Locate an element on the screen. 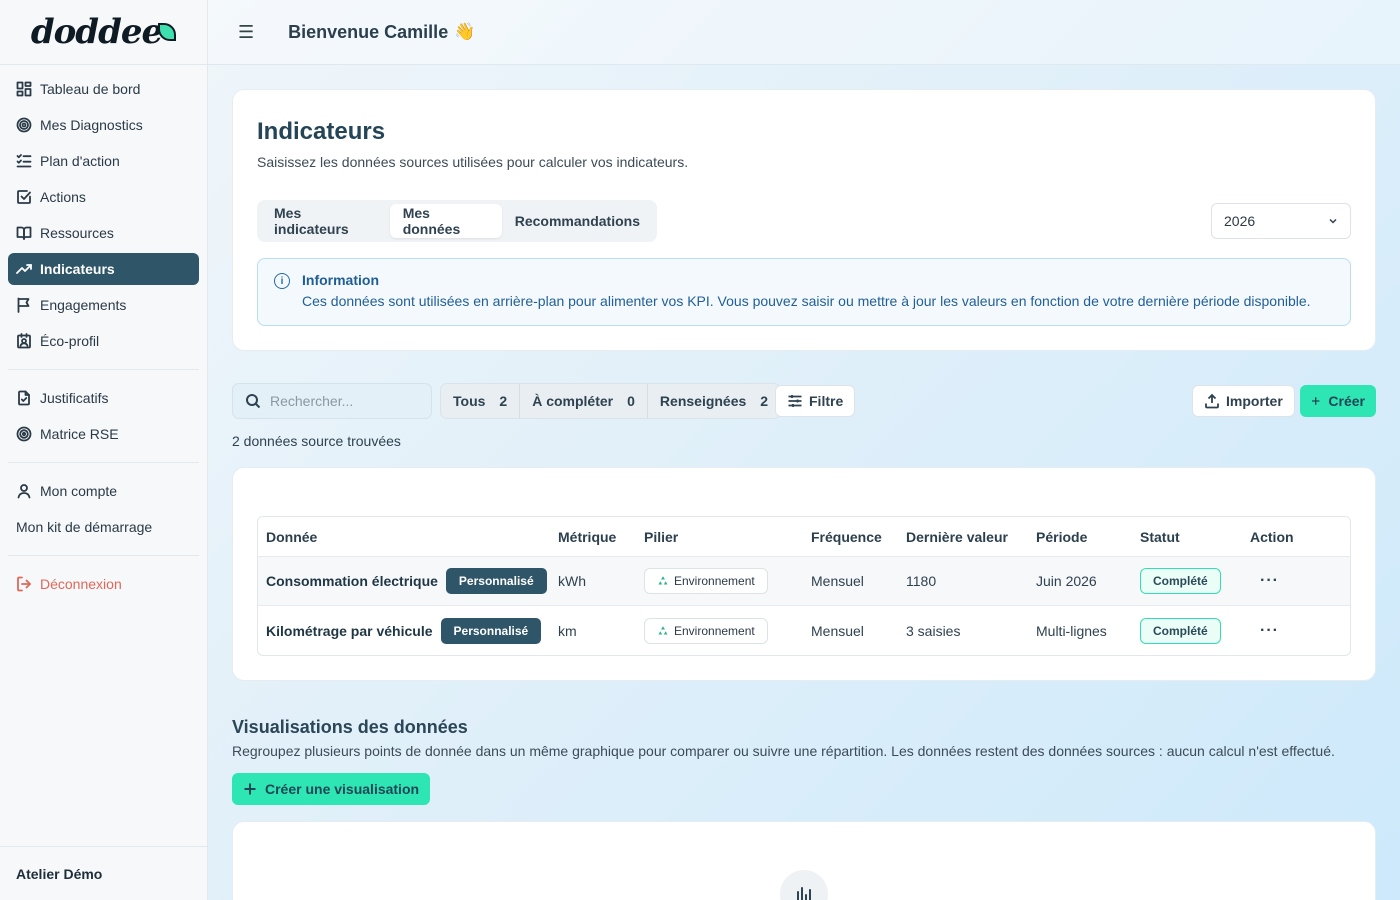  logo-text: doddee is located at coordinates (96, 32).